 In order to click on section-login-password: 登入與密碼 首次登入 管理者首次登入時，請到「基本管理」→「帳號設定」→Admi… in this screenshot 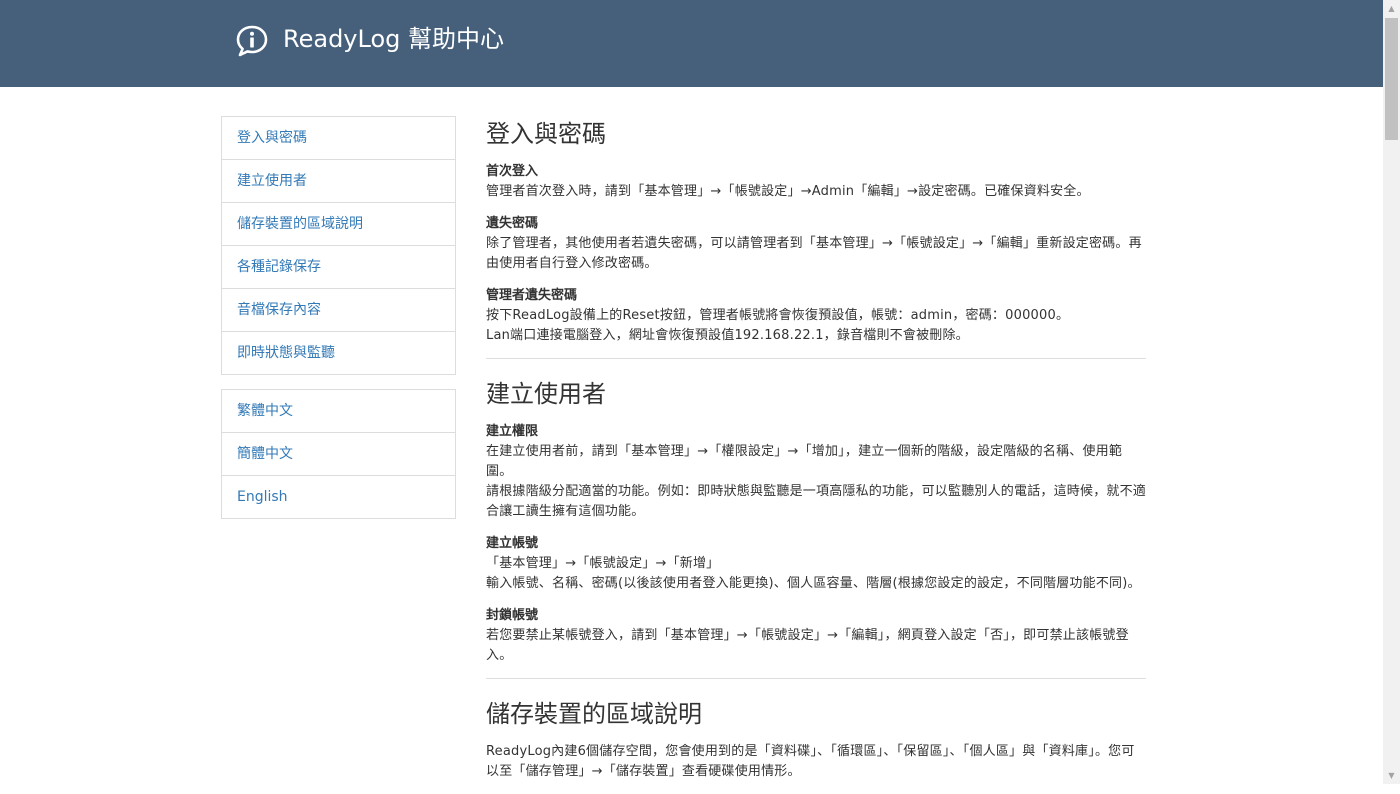, I will do `click(816, 231)`.